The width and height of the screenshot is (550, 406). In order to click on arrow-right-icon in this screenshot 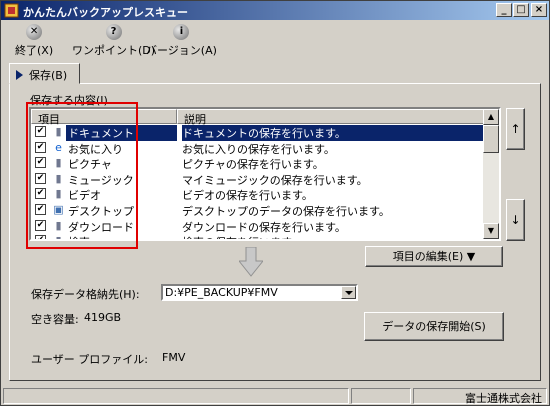, I will do `click(19, 75)`.